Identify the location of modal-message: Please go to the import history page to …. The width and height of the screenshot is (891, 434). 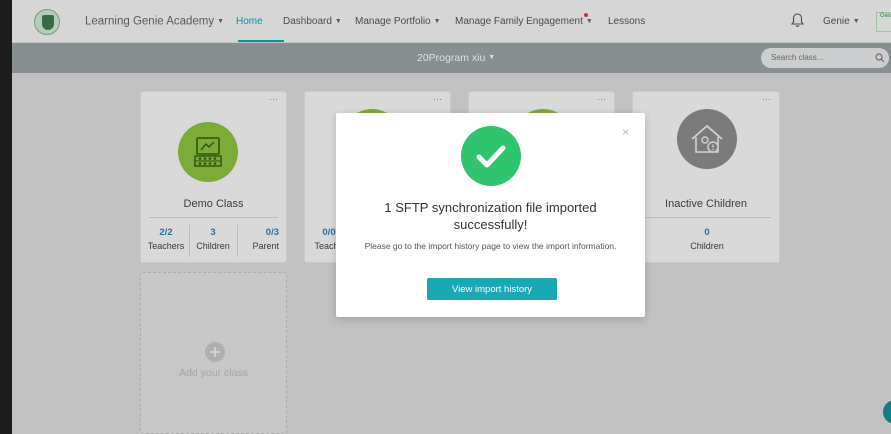
(490, 246).